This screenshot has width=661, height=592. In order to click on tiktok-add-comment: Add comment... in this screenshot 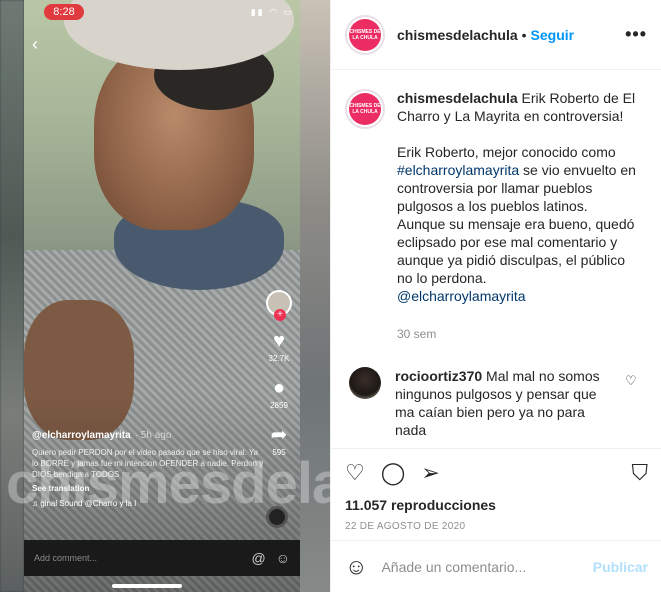, I will do `click(142, 558)`.